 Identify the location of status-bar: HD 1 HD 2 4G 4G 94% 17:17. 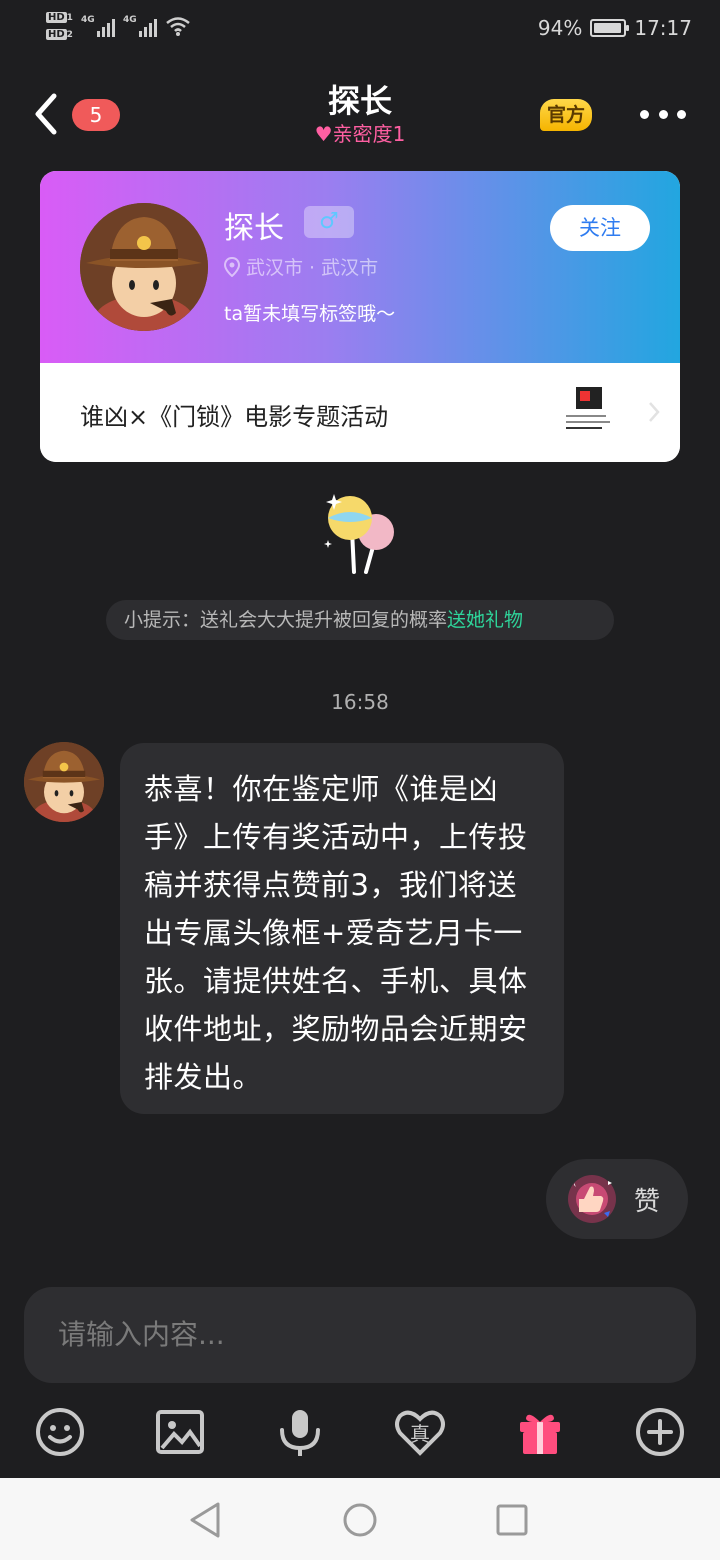
(360, 30).